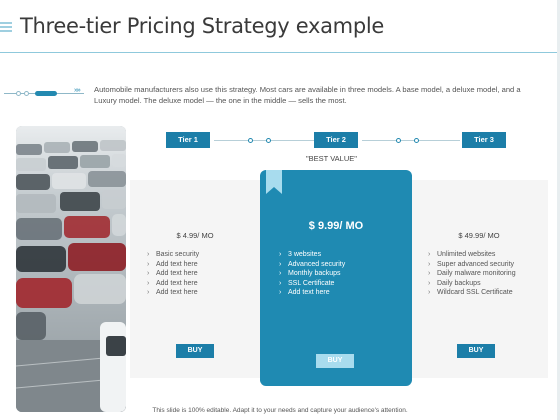 The image size is (560, 420). What do you see at coordinates (336, 140) in the screenshot?
I see `tier-2-label: Tier 2` at bounding box center [336, 140].